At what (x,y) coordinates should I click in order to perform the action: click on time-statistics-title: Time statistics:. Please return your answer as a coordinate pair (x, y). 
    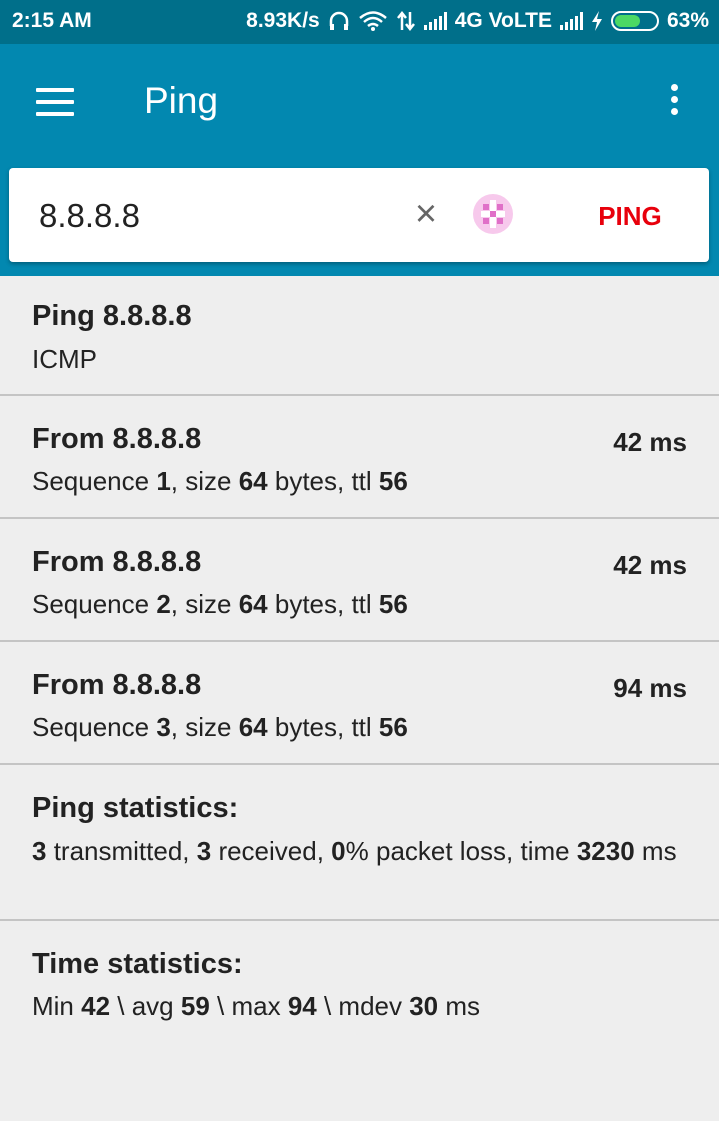
    Looking at the image, I should click on (137, 964).